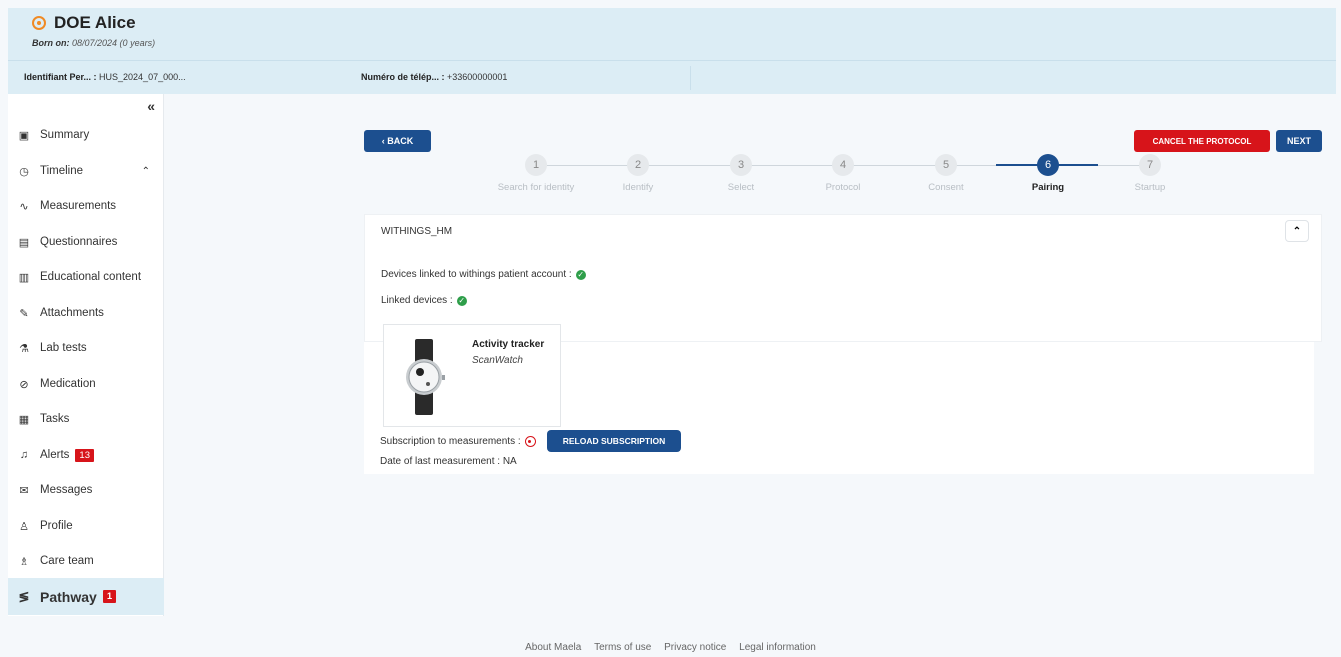 This screenshot has width=1341, height=657. I want to click on sidebar-item-attachments: ✎ Attachments, so click(86, 313).